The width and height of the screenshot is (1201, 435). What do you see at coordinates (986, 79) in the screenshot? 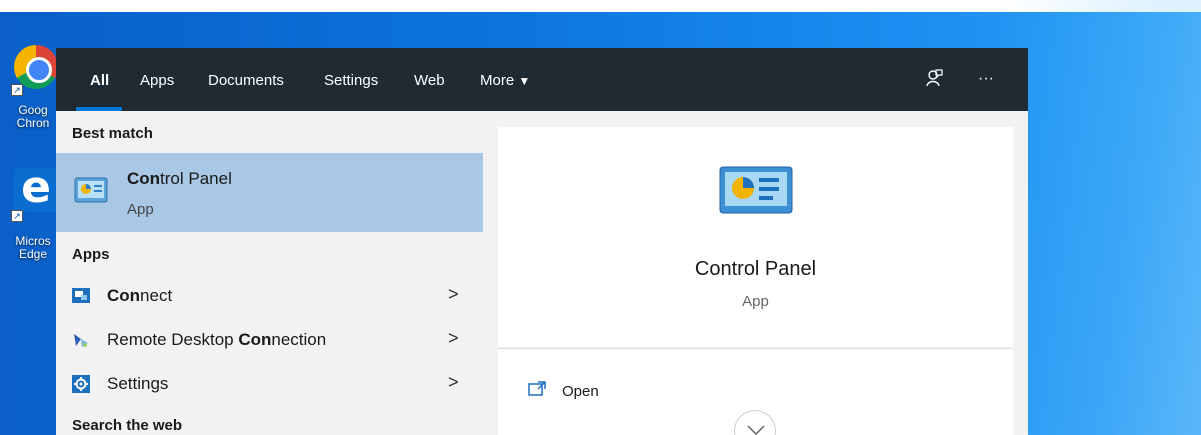
I see `more-options-button: ···` at bounding box center [986, 79].